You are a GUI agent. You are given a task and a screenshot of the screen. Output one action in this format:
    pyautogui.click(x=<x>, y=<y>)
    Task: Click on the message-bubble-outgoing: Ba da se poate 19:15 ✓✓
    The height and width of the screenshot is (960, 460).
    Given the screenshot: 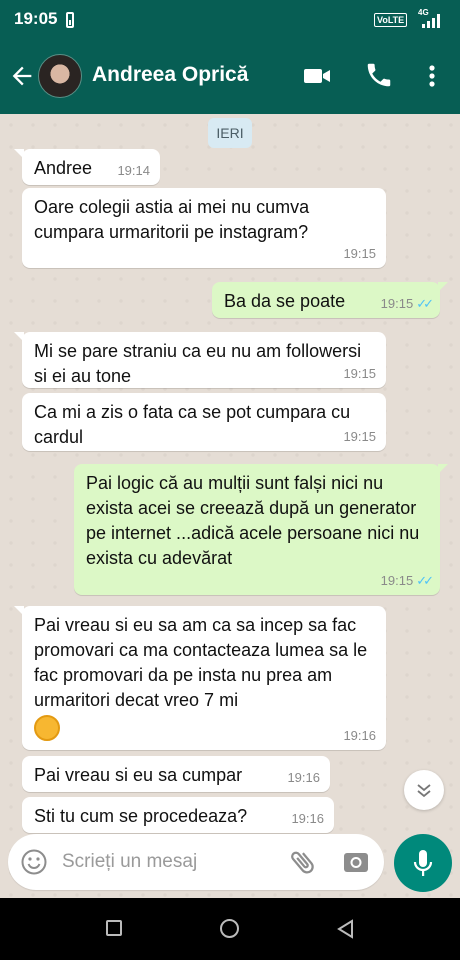 What is the action you would take?
    pyautogui.click(x=330, y=300)
    